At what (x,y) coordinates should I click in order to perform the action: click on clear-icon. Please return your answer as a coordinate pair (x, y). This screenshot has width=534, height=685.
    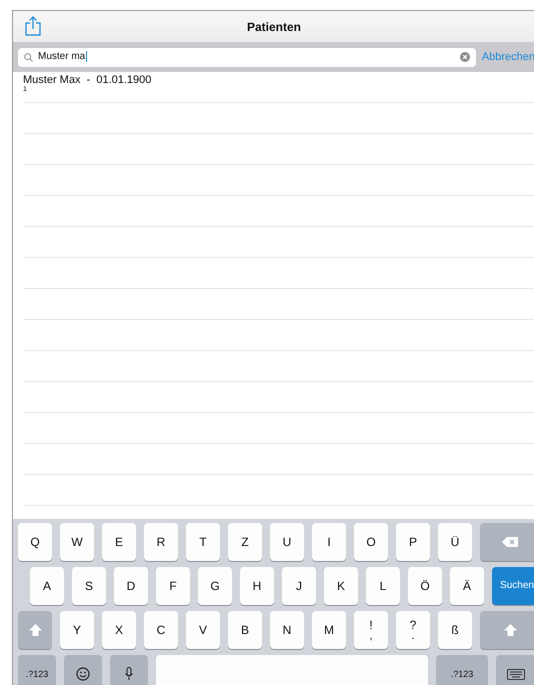
    Looking at the image, I should click on (465, 57).